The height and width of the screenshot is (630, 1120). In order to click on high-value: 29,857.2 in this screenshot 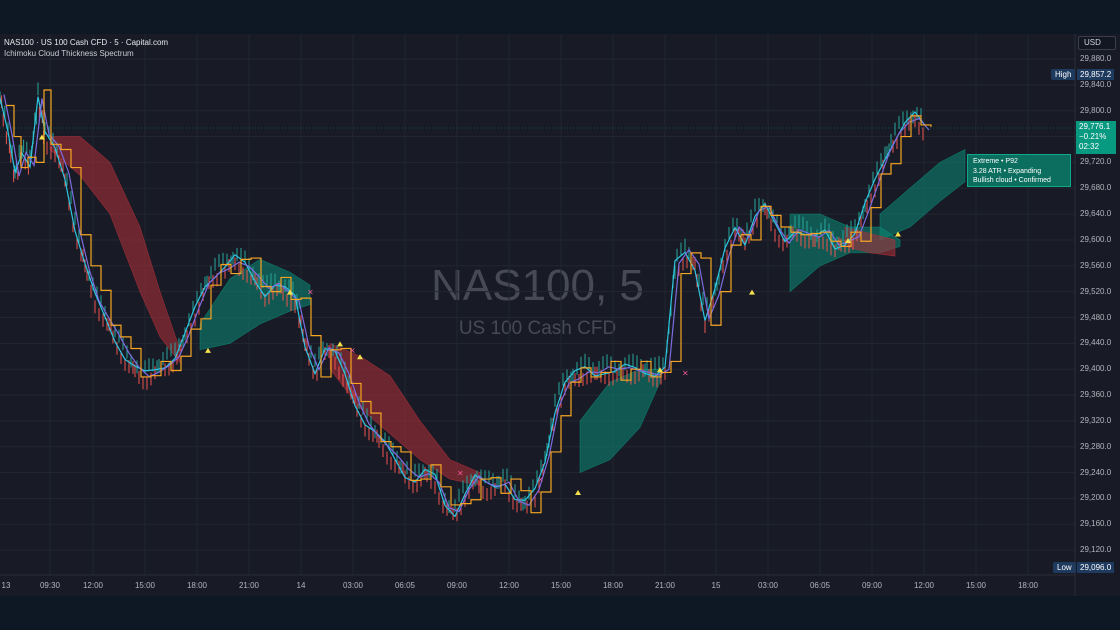, I will do `click(1096, 74)`.